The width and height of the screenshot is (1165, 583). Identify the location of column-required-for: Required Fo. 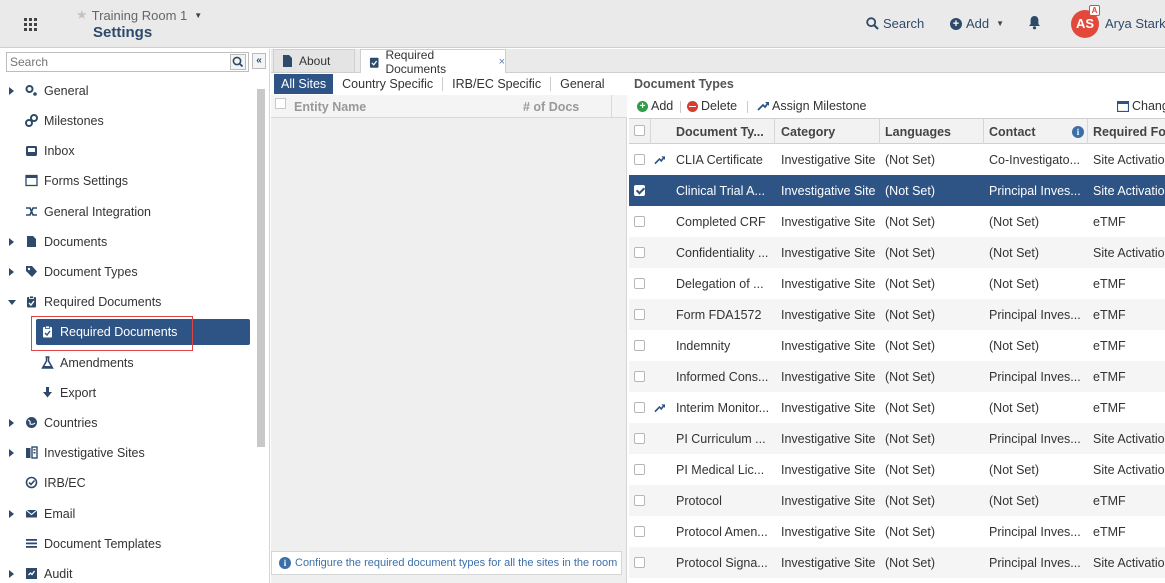
(1129, 132).